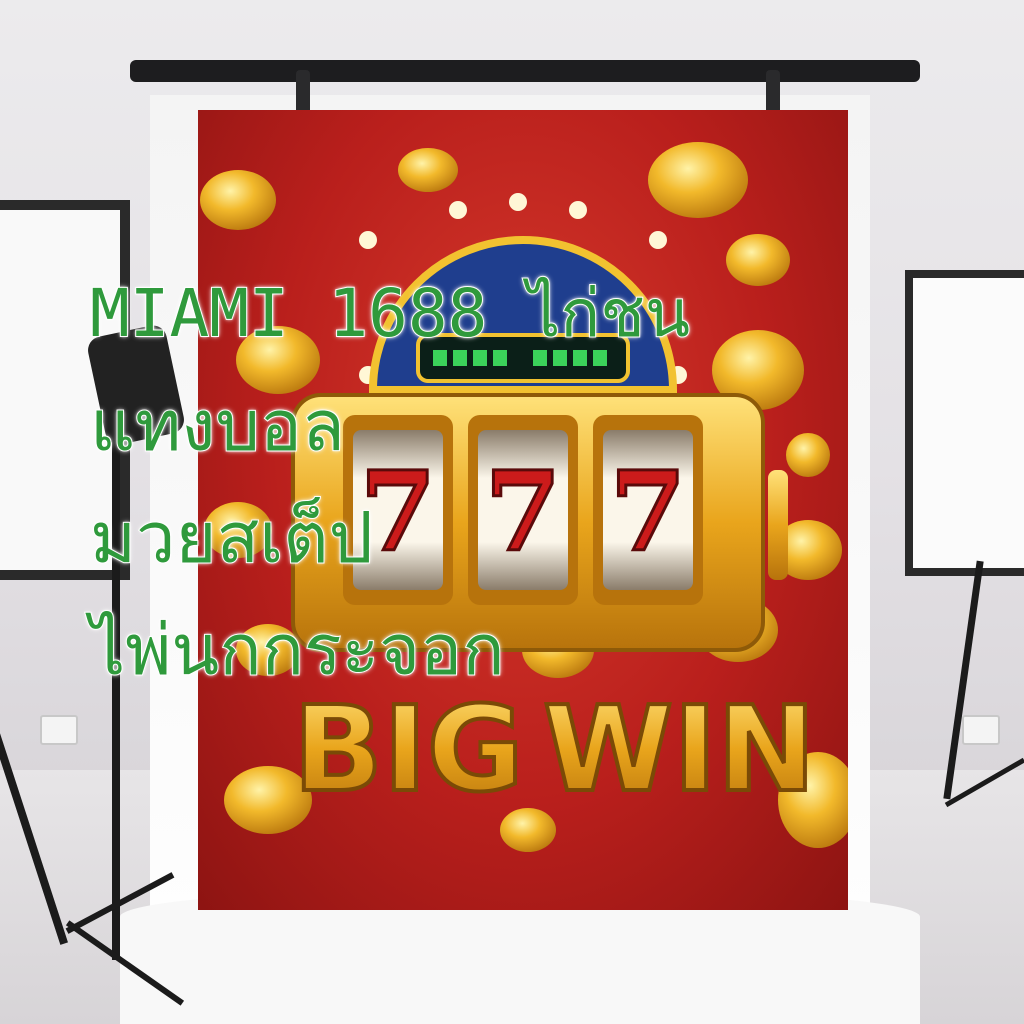 Image resolution: width=1024 pixels, height=1024 pixels. I want to click on headline-line-2: แทงบอล, so click(217, 426).